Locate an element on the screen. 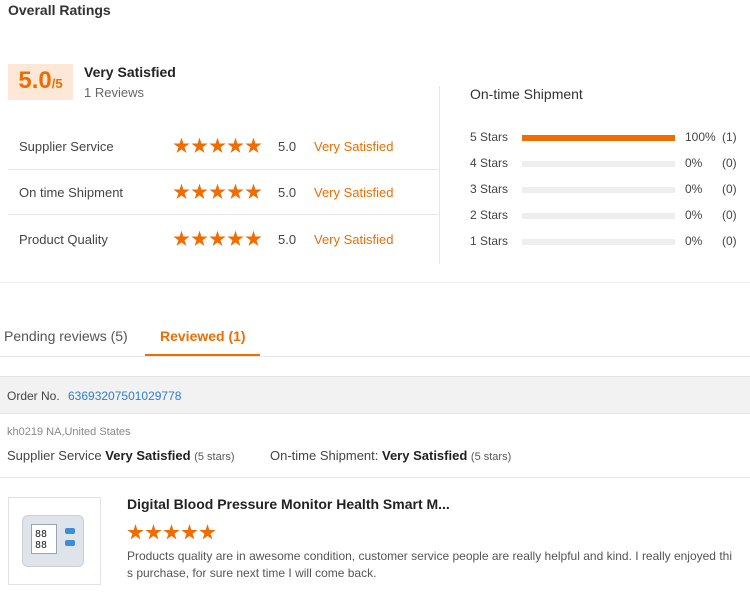  section-divider is located at coordinates (375, 282).